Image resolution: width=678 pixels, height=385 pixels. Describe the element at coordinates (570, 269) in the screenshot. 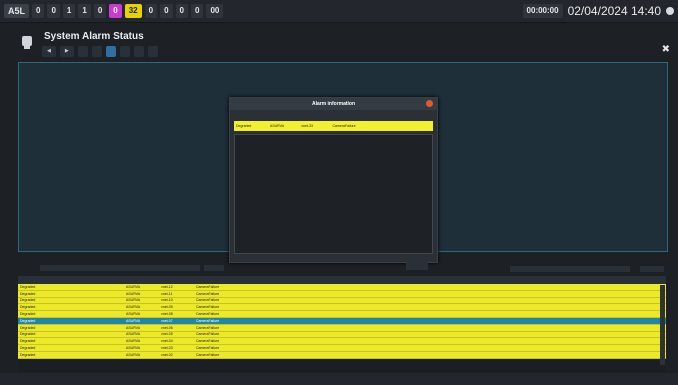

I see `search-input` at that location.